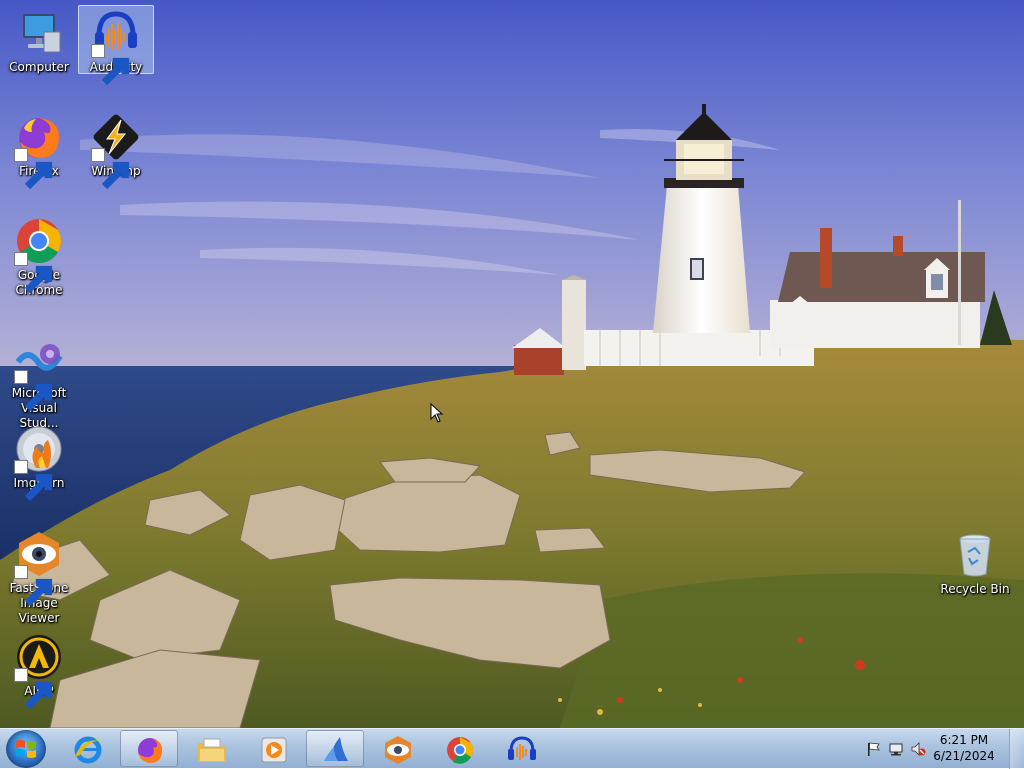 Image resolution: width=1024 pixels, height=769 pixels. What do you see at coordinates (39, 67) in the screenshot?
I see `desktop-icon-label: Computer` at bounding box center [39, 67].